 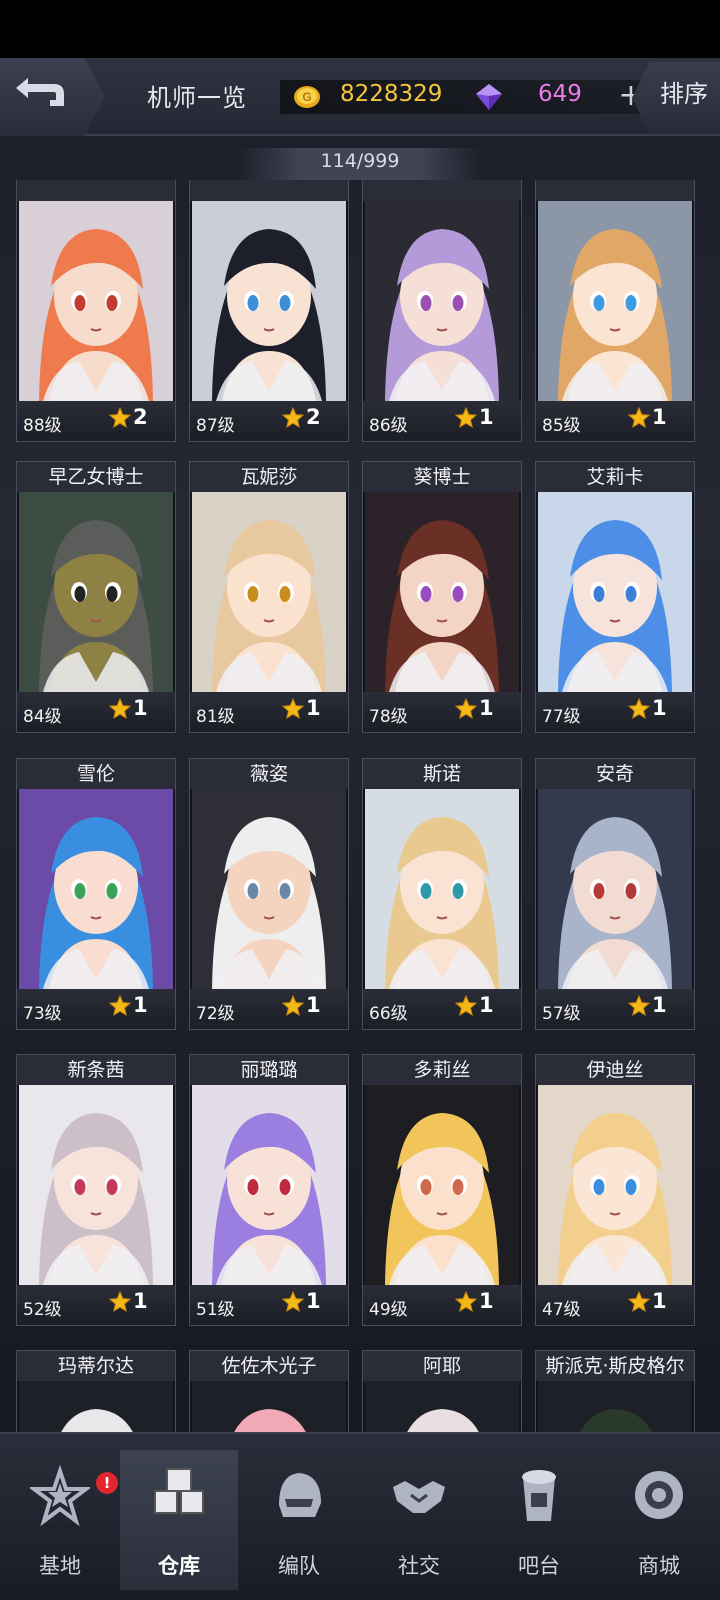 What do you see at coordinates (442, 311) in the screenshot?
I see `pilot-card: 86级 1` at bounding box center [442, 311].